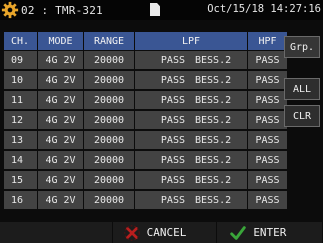 Image resolution: width=323 pixels, height=243 pixels. I want to click on checkmark-icon, so click(238, 232).